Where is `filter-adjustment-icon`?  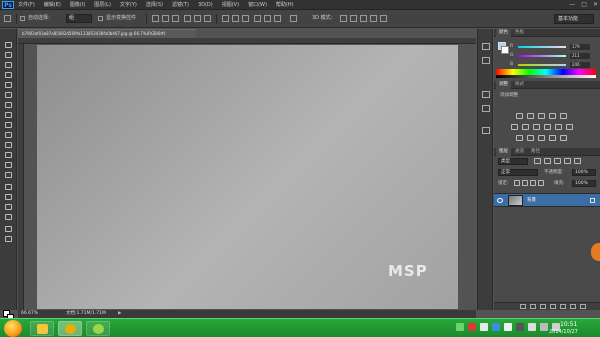
filter-adjustment-icon is located at coordinates (547, 161).